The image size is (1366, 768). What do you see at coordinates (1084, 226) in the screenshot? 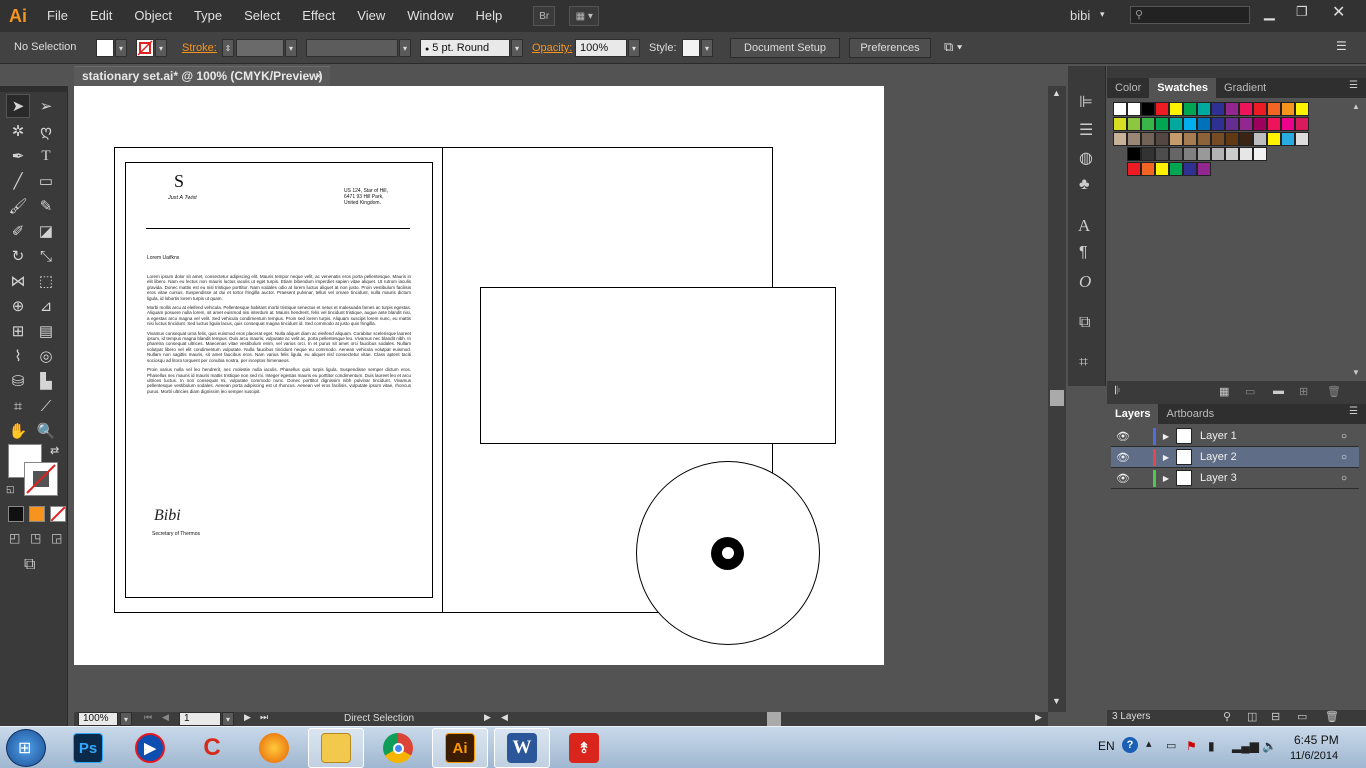
I see `character-panel-icon: A` at bounding box center [1084, 226].